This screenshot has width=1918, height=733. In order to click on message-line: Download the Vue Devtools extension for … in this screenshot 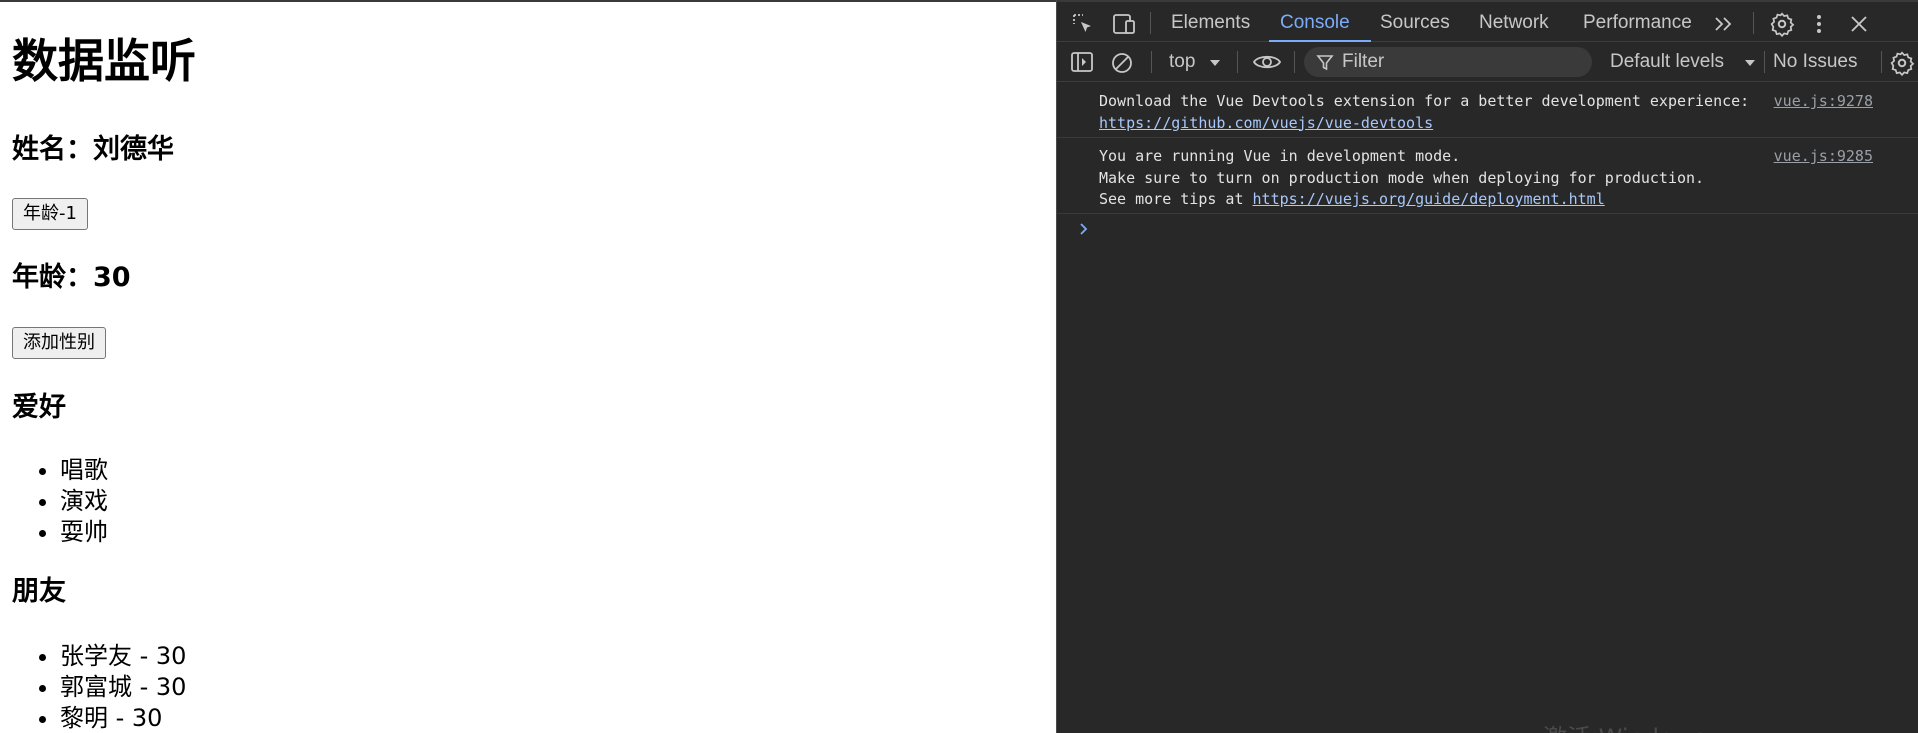, I will do `click(1424, 101)`.